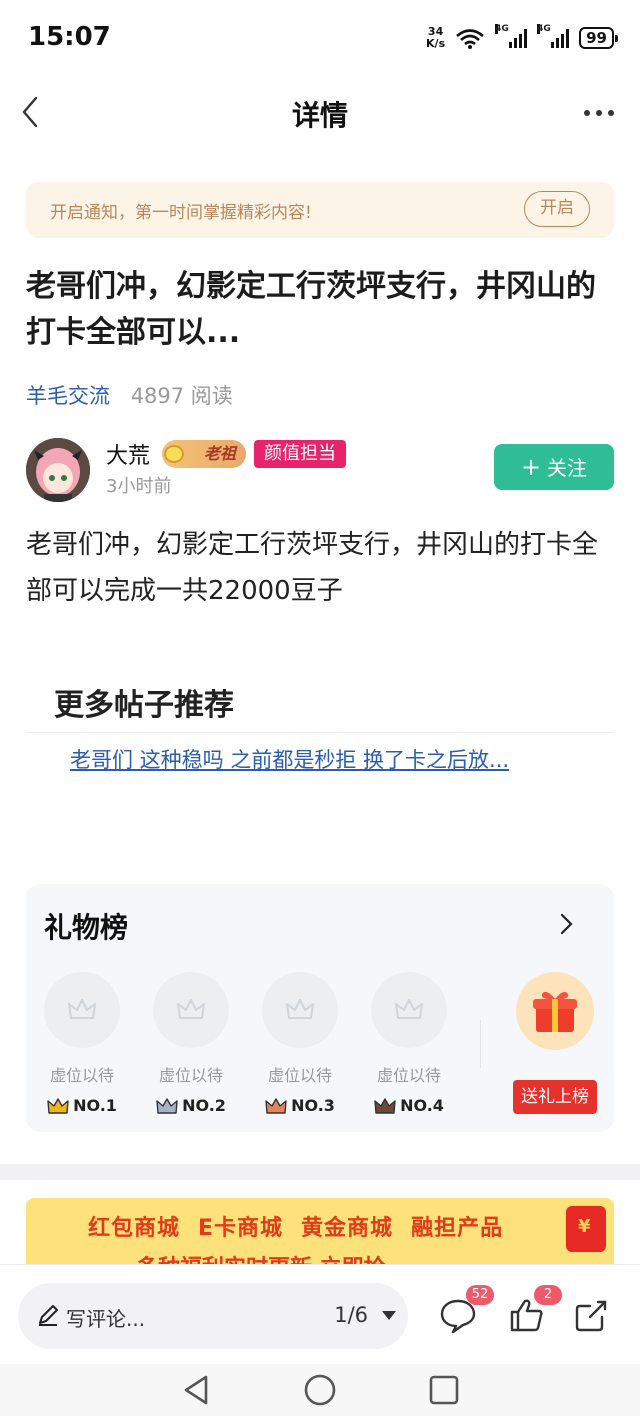 This screenshot has width=640, height=1416. What do you see at coordinates (320, 210) in the screenshot?
I see `notification-banner: 开启通知，第一时间掌握精彩内容! 开启` at bounding box center [320, 210].